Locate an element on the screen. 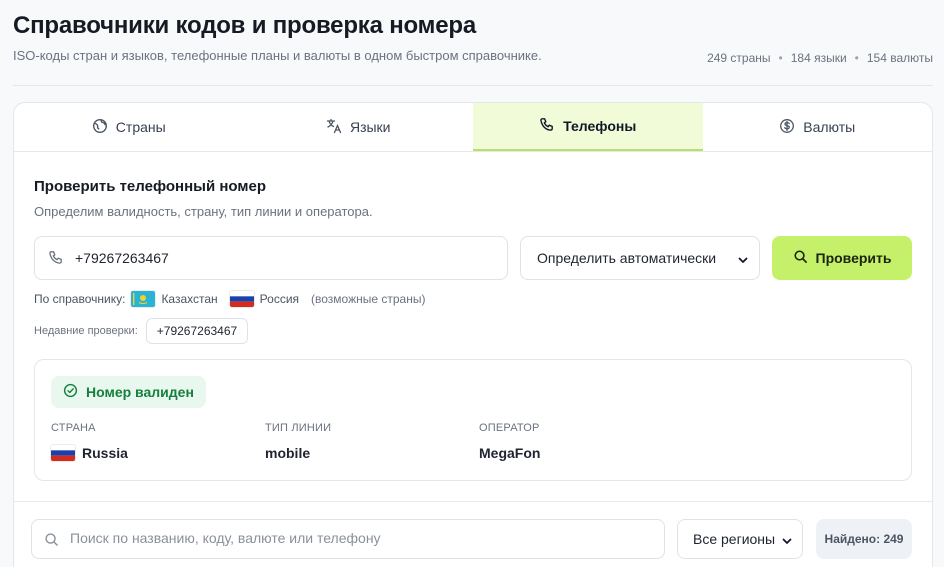 Image resolution: width=944 pixels, height=567 pixels. translate-icon is located at coordinates (334, 127).